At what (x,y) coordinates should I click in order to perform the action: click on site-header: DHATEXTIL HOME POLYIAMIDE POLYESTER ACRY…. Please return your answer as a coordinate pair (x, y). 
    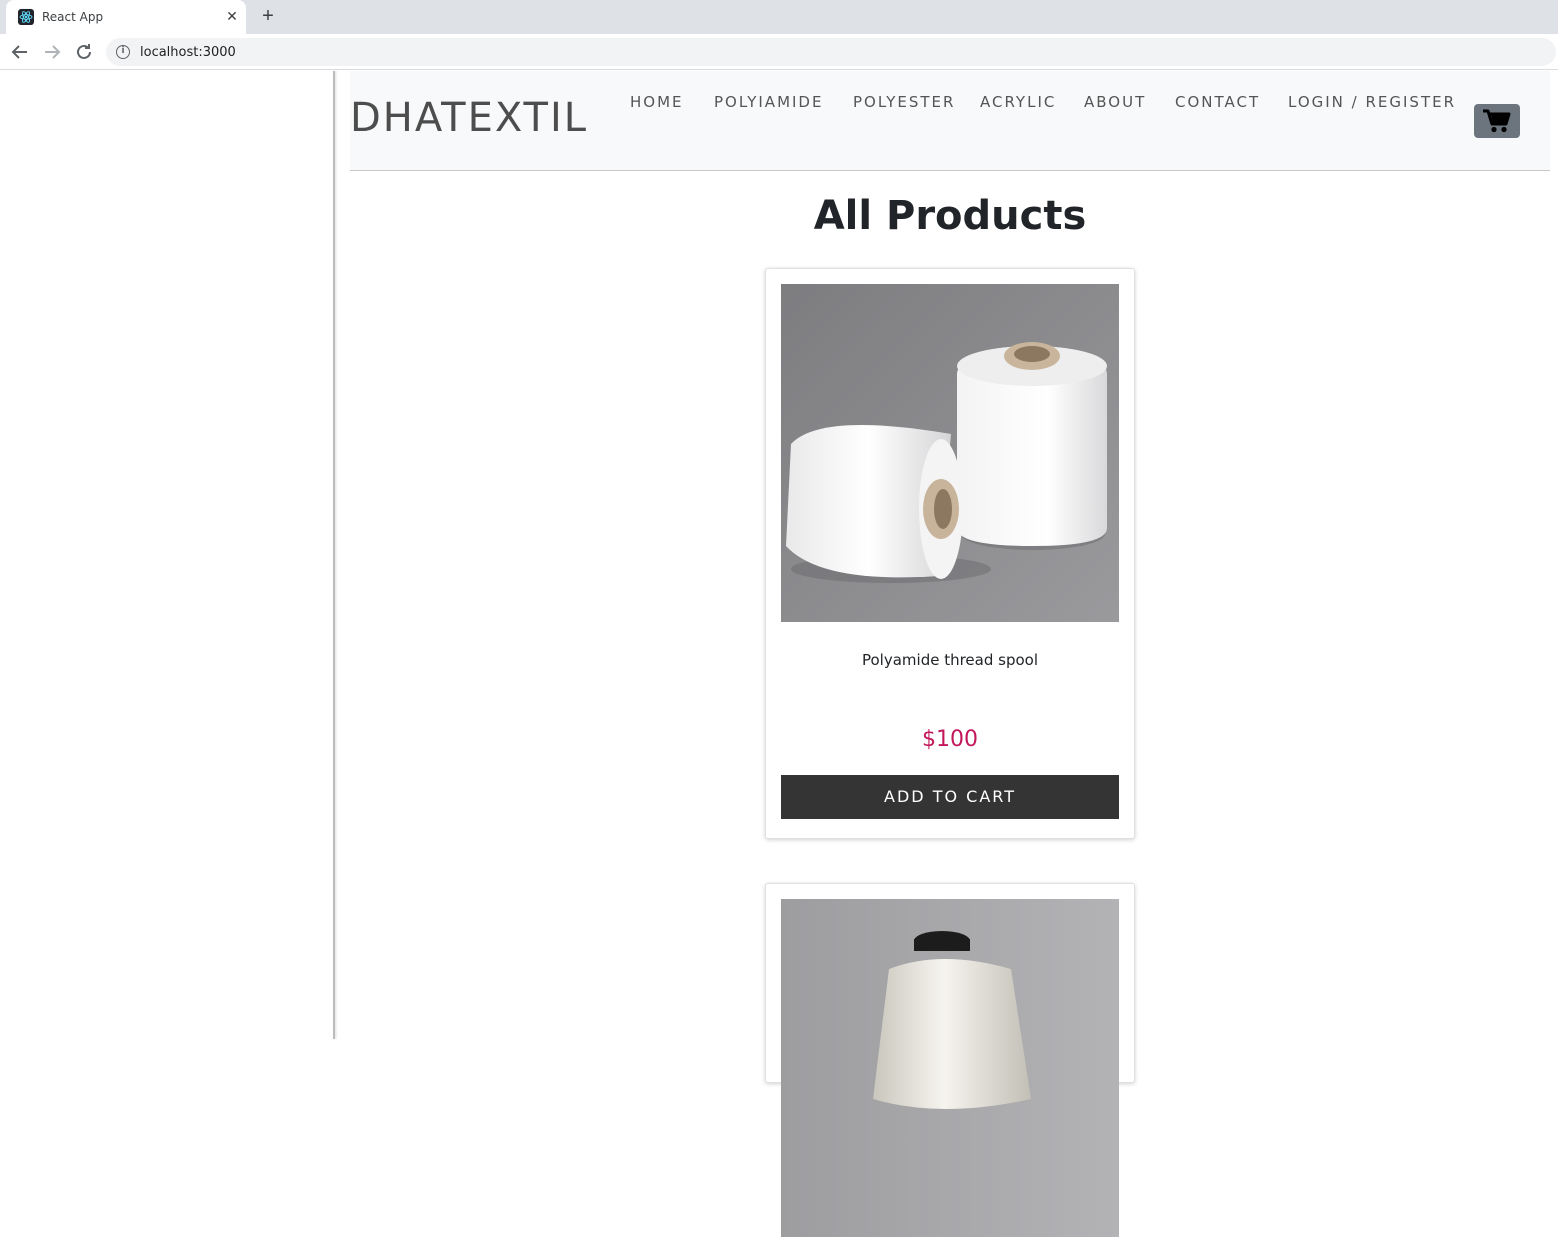
    Looking at the image, I should click on (950, 121).